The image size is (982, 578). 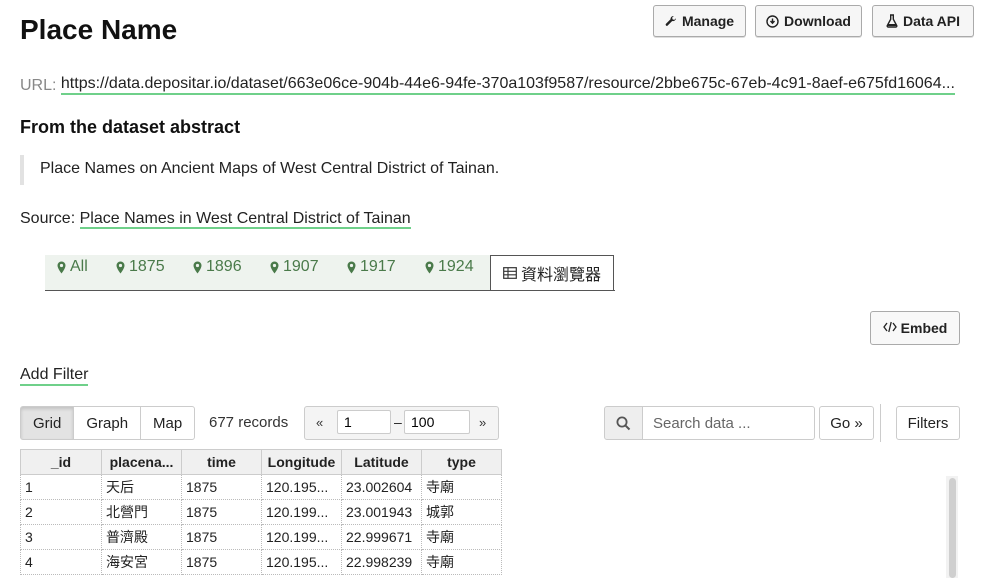 I want to click on page-range-dash: –, so click(x=398, y=422).